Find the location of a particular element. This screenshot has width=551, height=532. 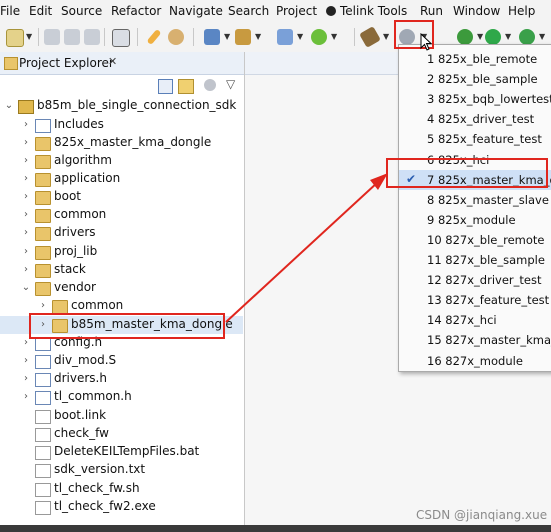

watermark: CSDN @jianqiang.xue is located at coordinates (482, 515).